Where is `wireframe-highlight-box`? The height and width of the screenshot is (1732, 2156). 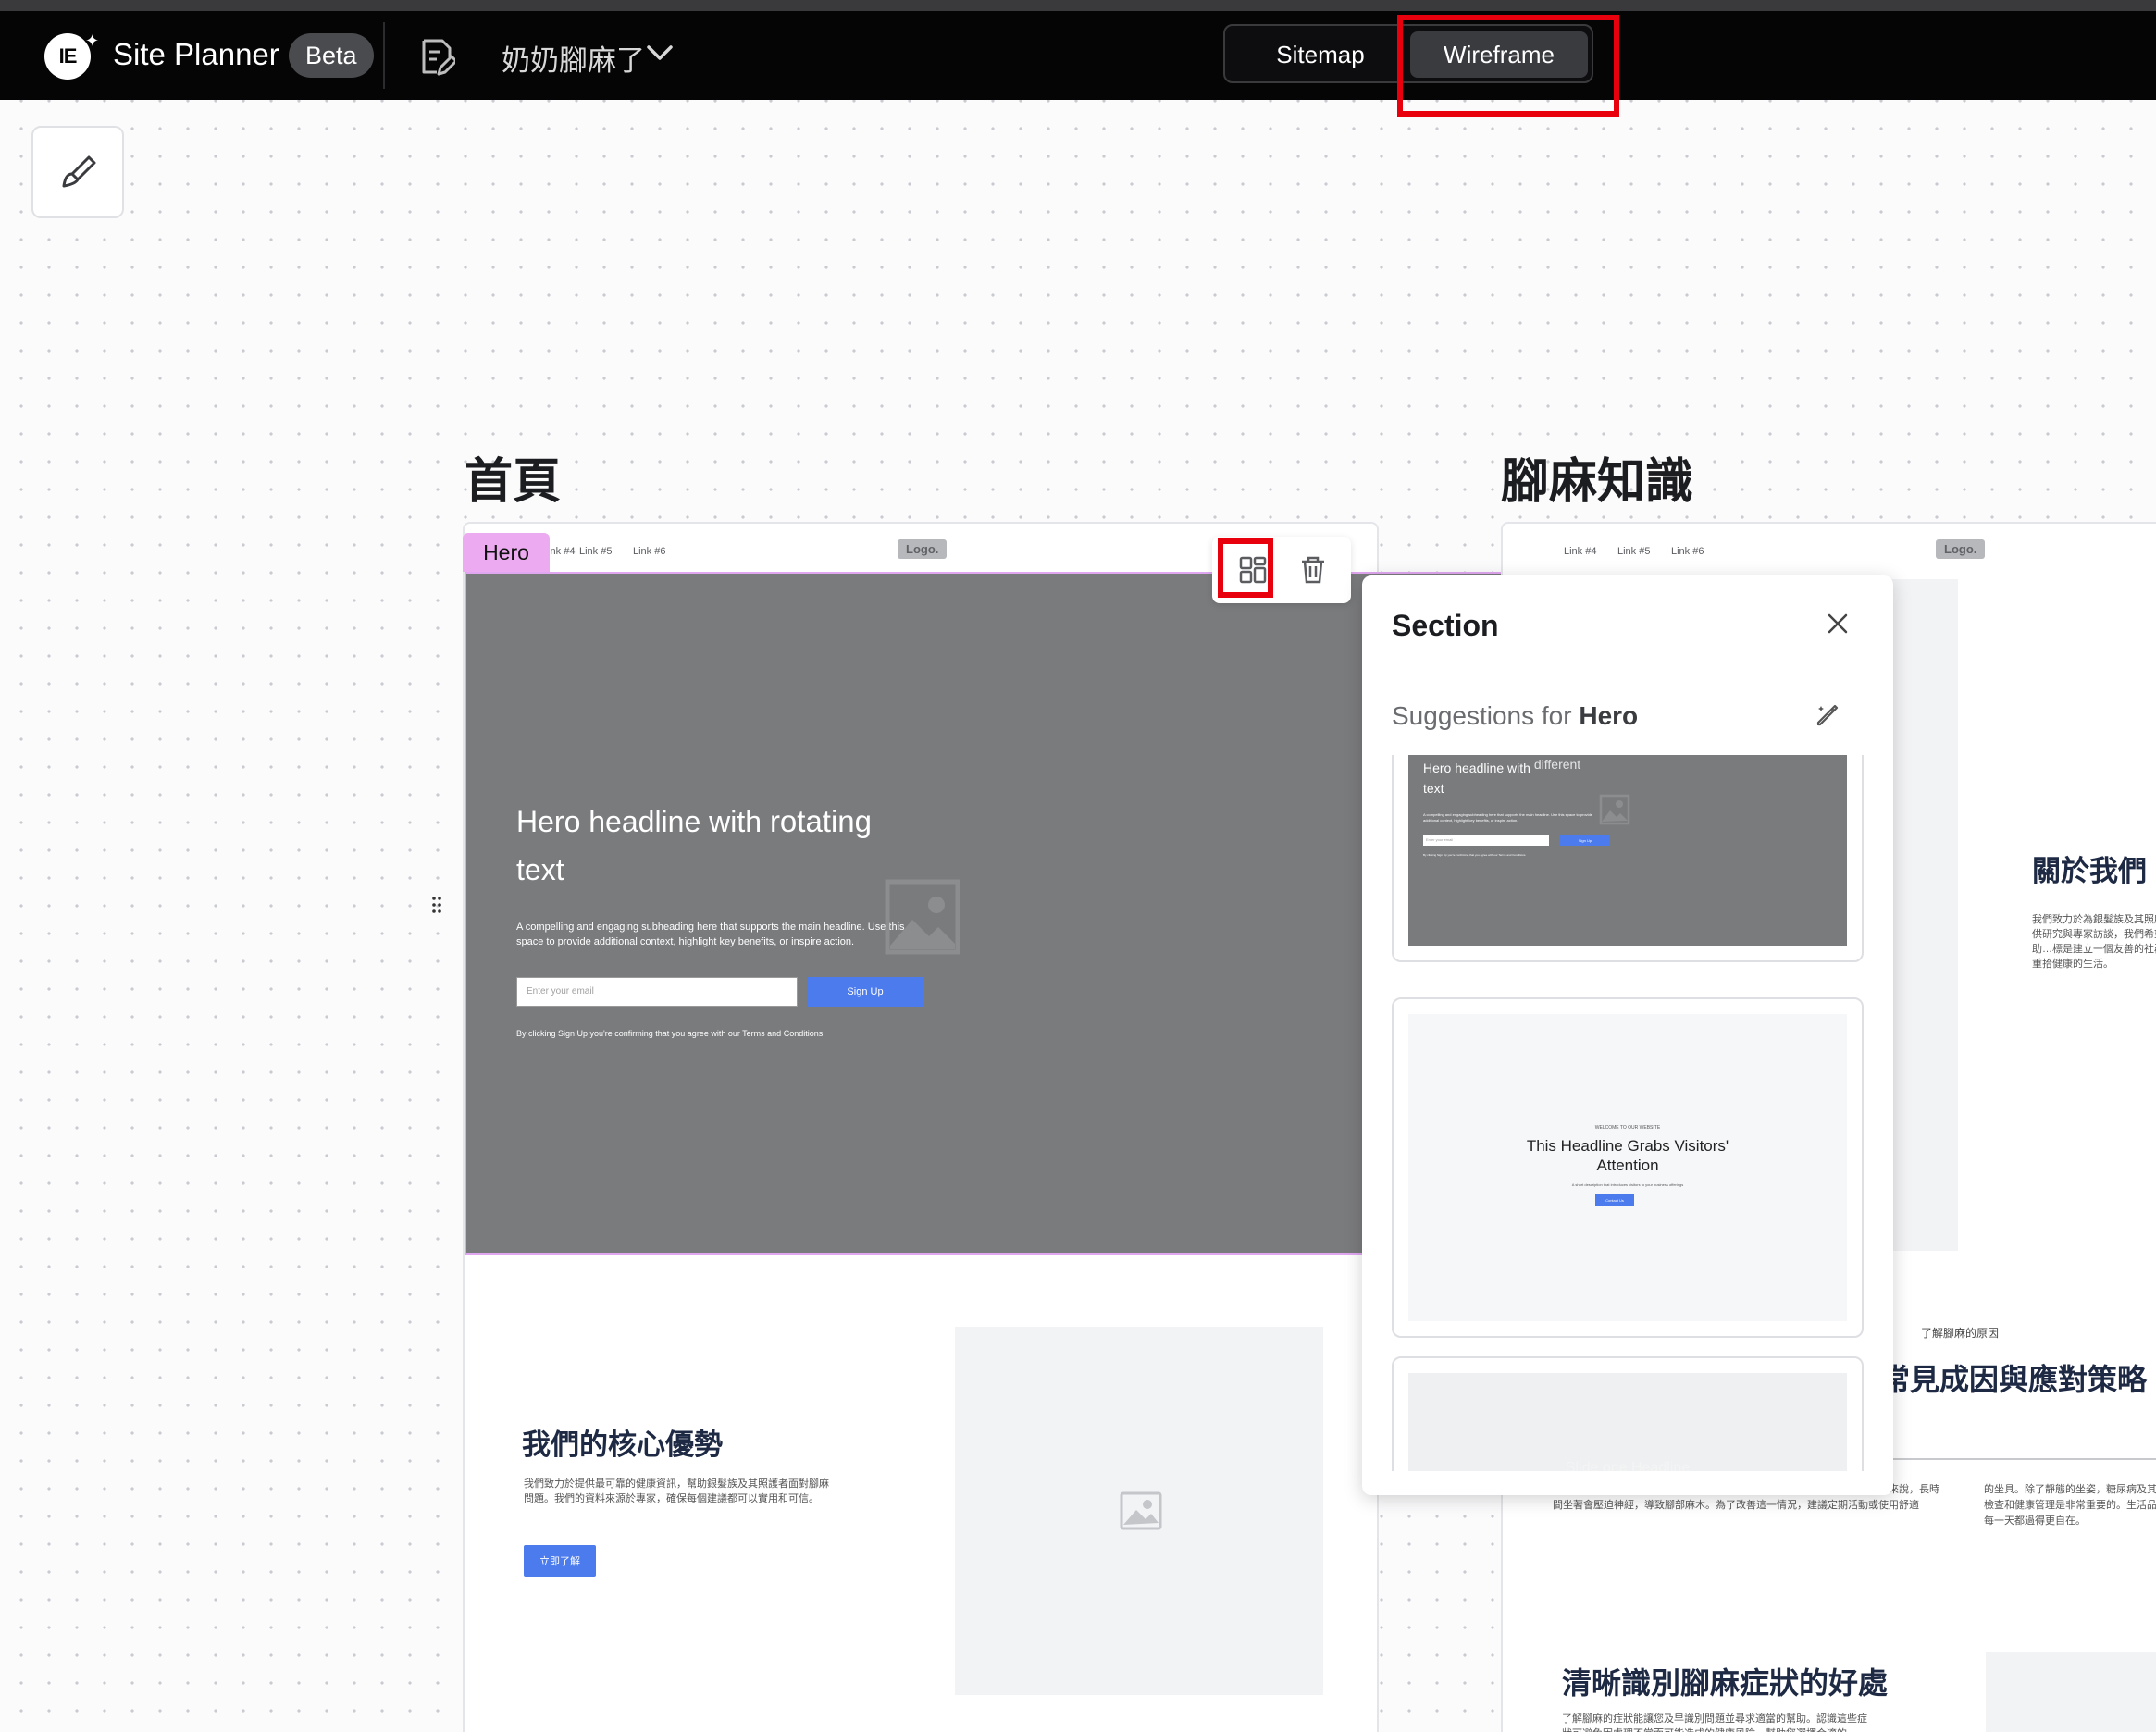
wireframe-highlight-box is located at coordinates (1508, 66).